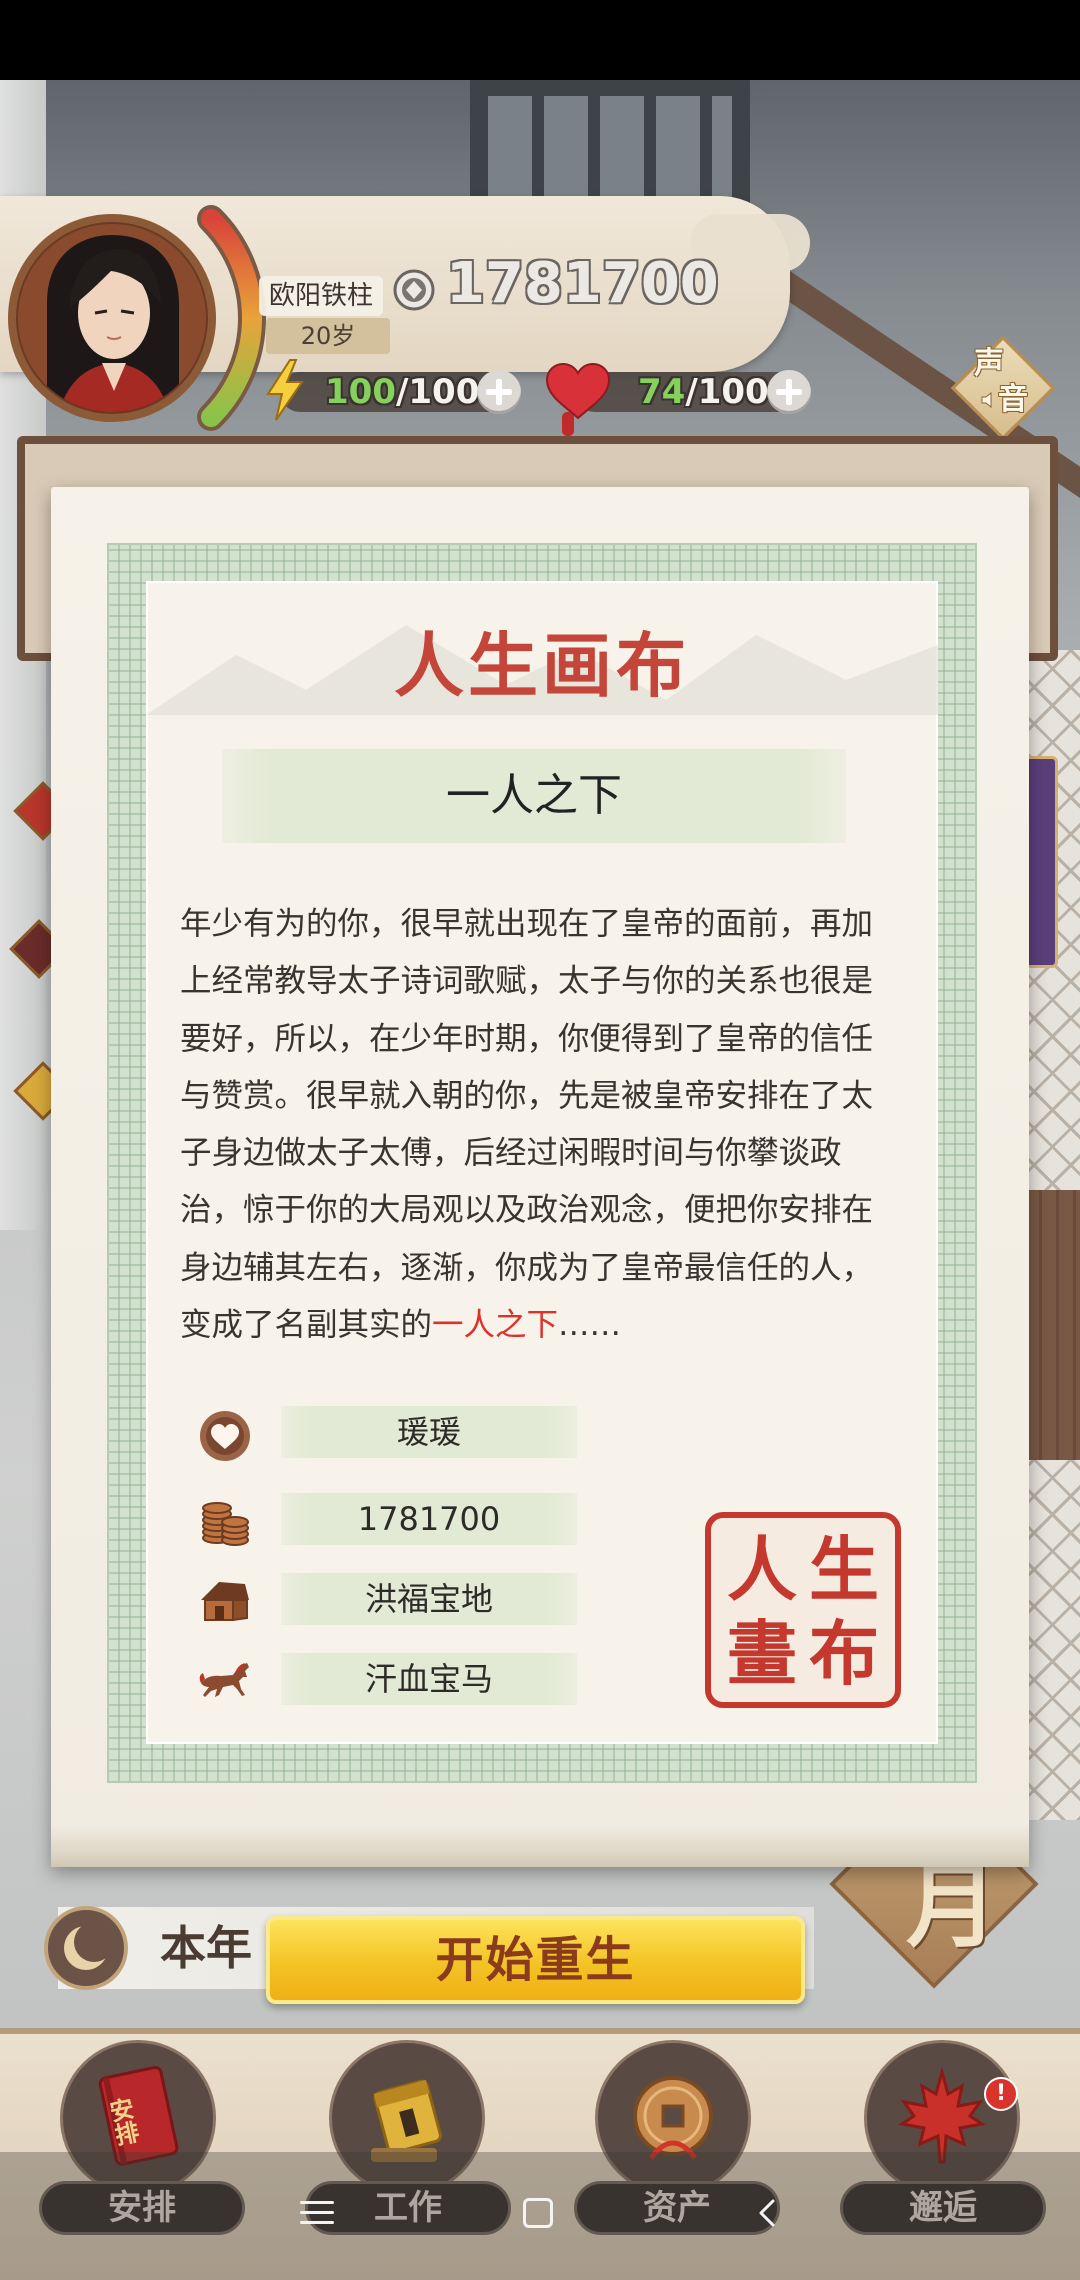 This screenshot has width=1080, height=2280. Describe the element at coordinates (844, 1569) in the screenshot. I see `seal-char: 生` at that location.